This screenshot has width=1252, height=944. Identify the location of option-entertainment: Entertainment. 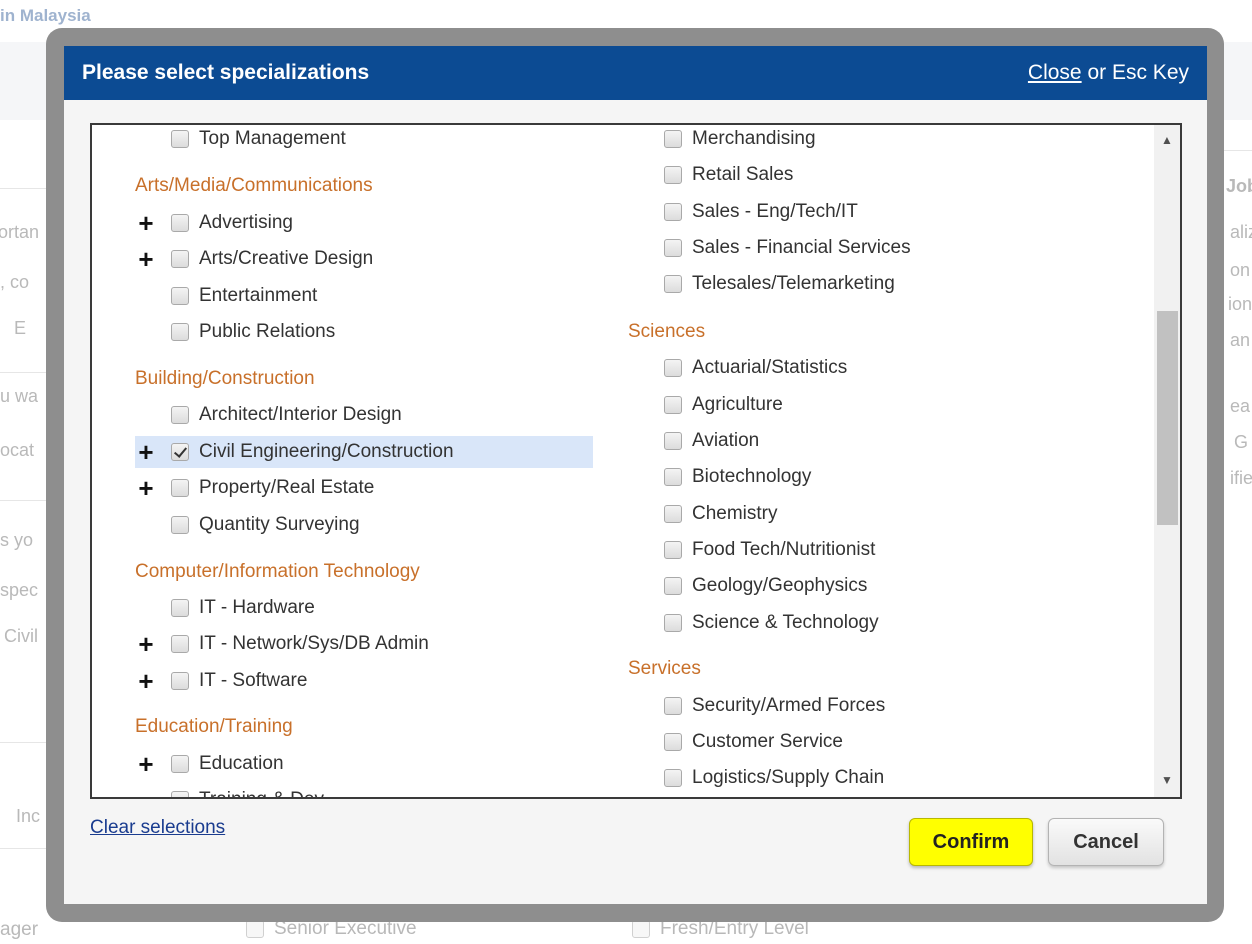
(244, 296).